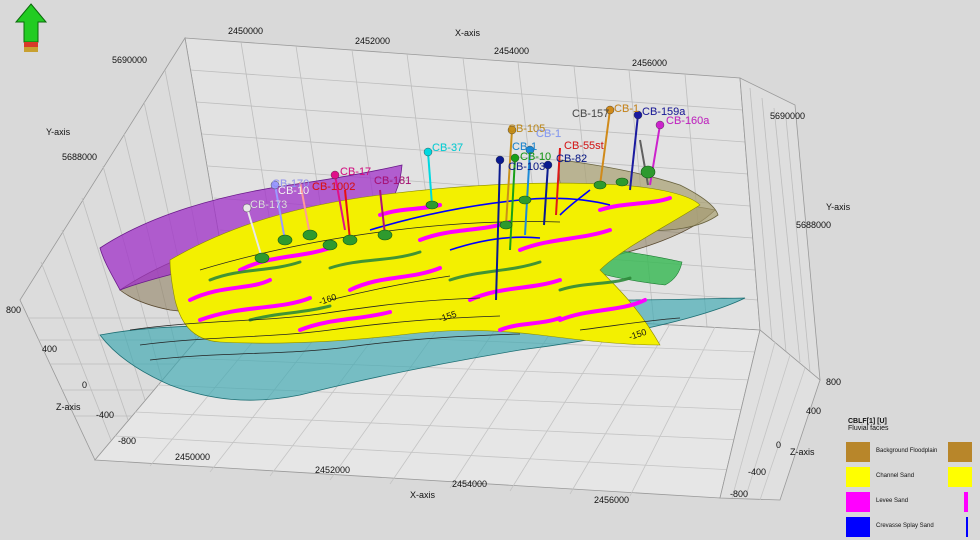 The width and height of the screenshot is (980, 540). I want to click on z-tick-right: 0, so click(778, 445).